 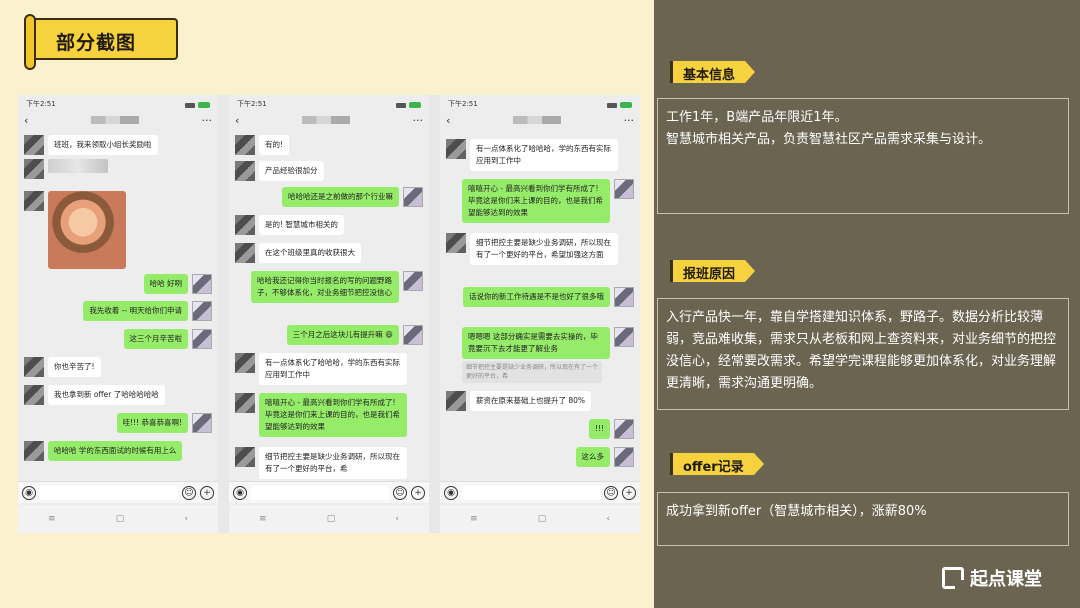 What do you see at coordinates (611, 429) in the screenshot?
I see `message: !!!` at bounding box center [611, 429].